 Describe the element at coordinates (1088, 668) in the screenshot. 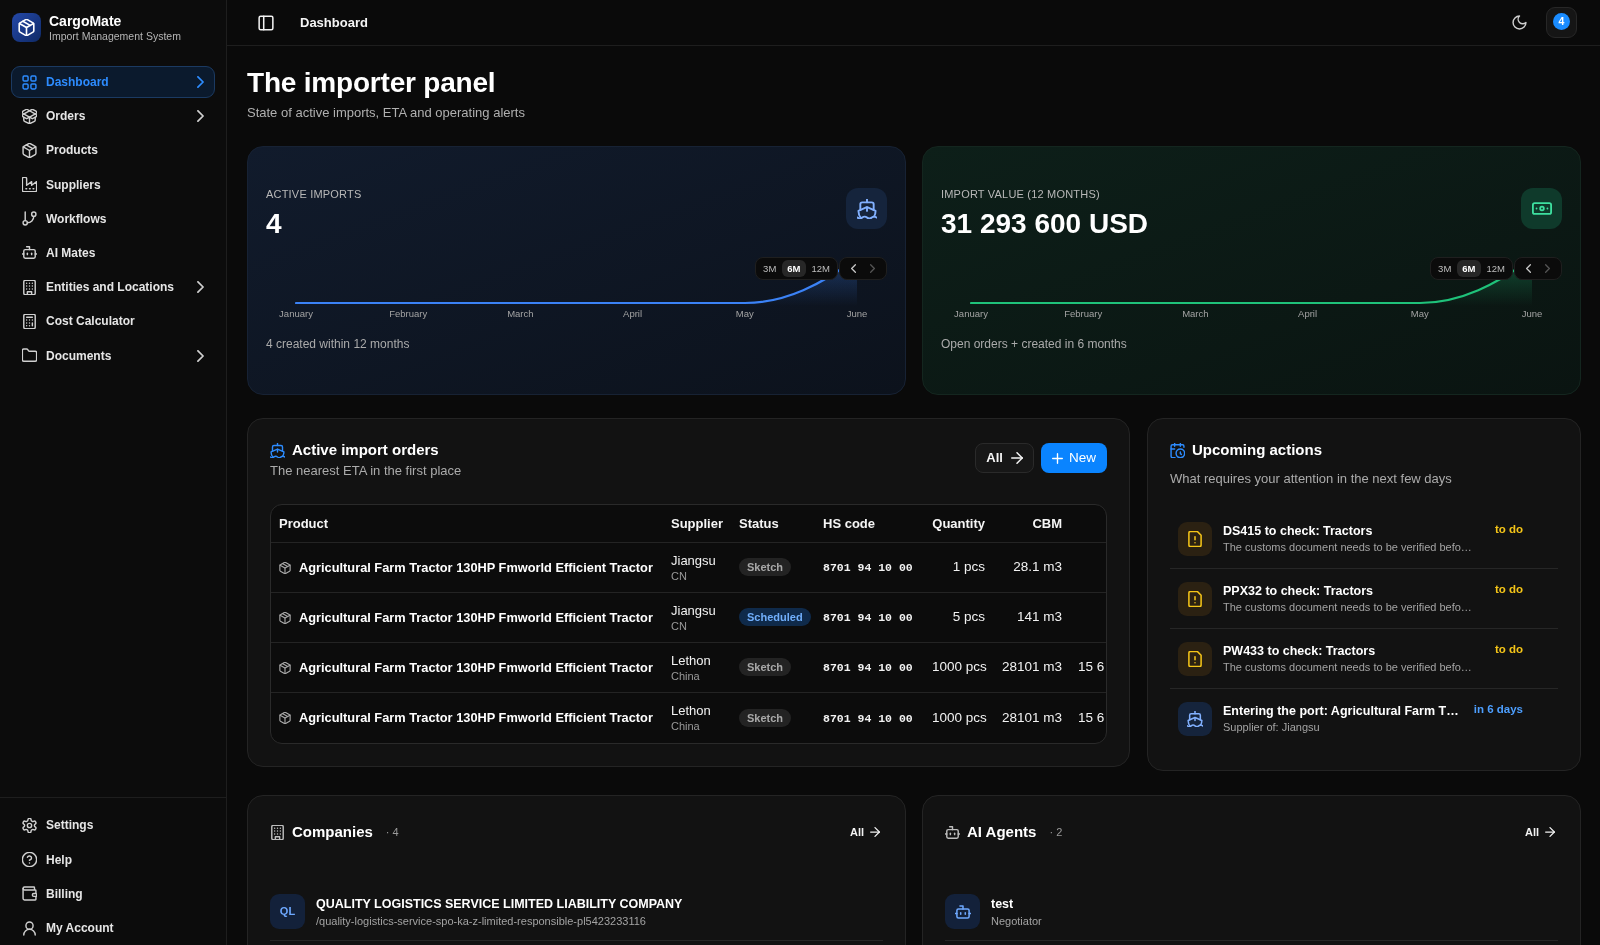

I see `table-cell: 15 6` at that location.